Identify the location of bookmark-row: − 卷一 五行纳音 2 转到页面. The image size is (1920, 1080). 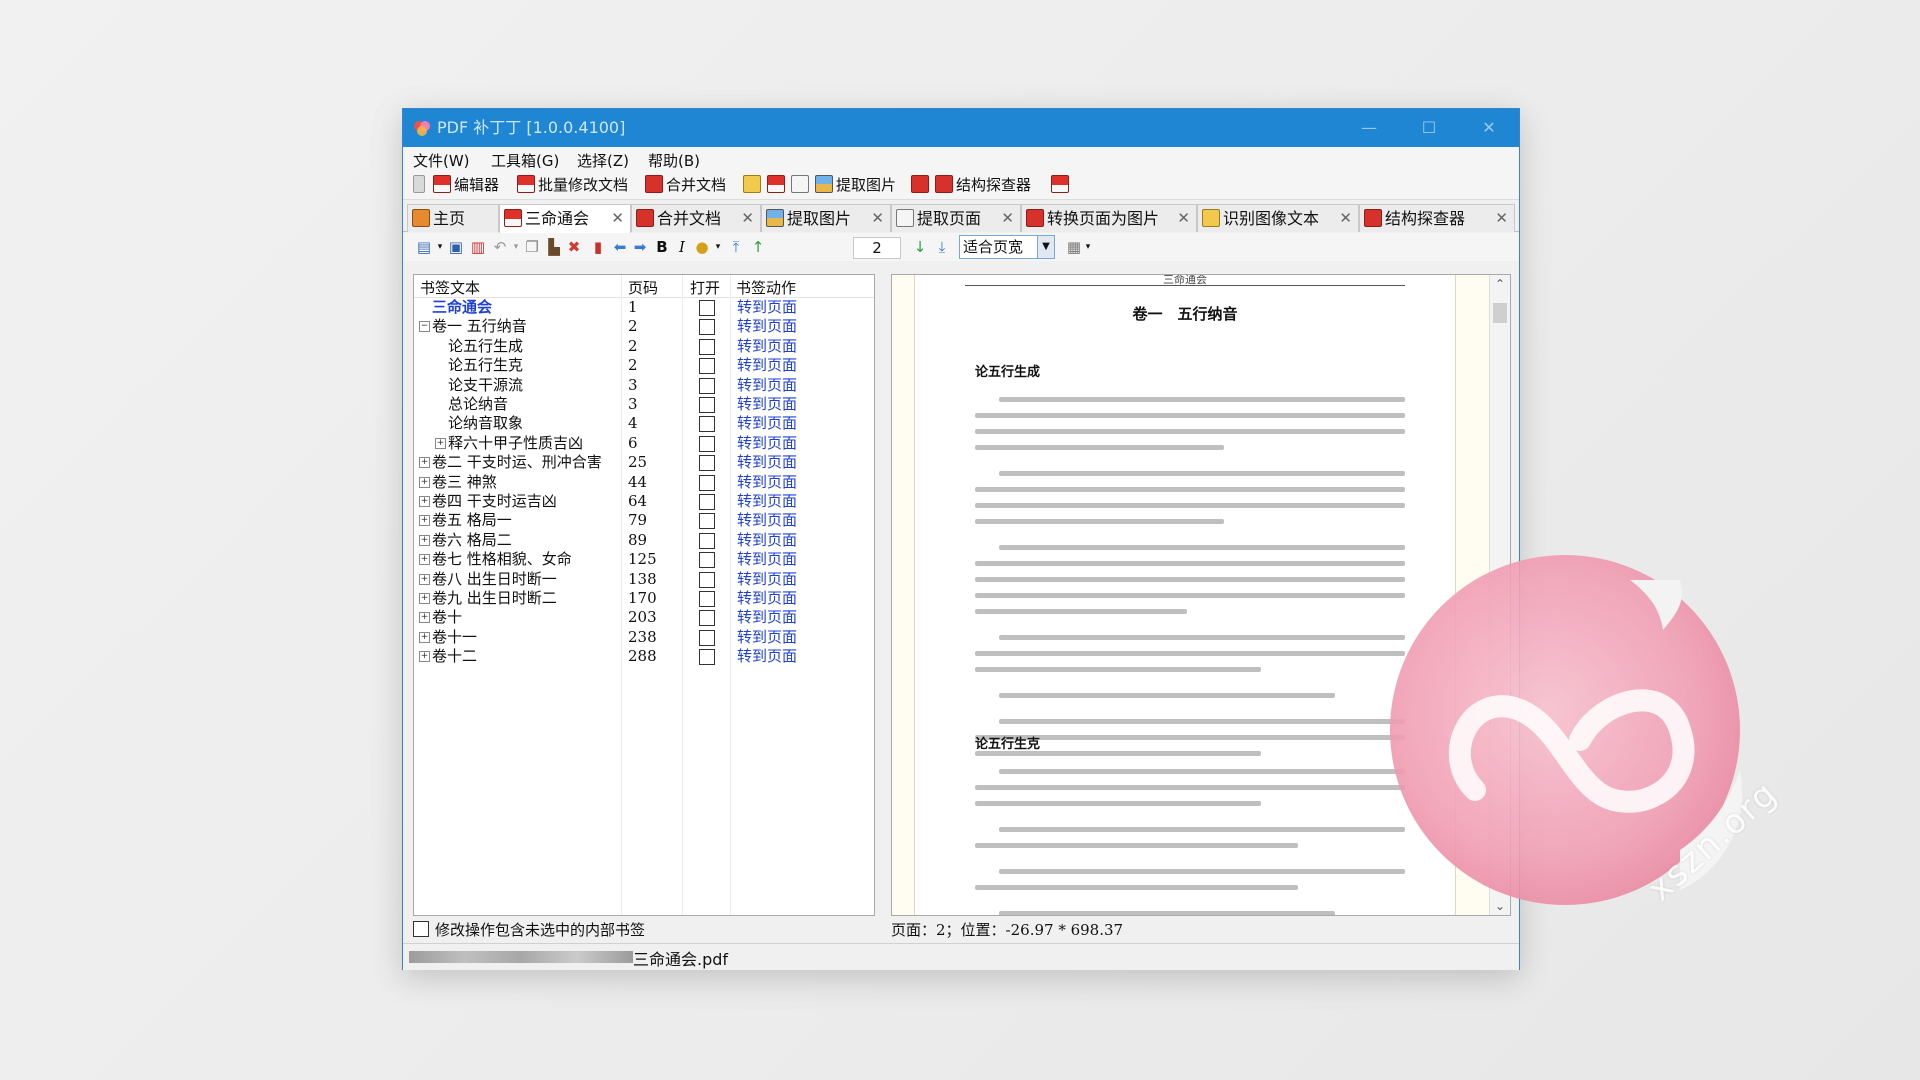
(644, 326).